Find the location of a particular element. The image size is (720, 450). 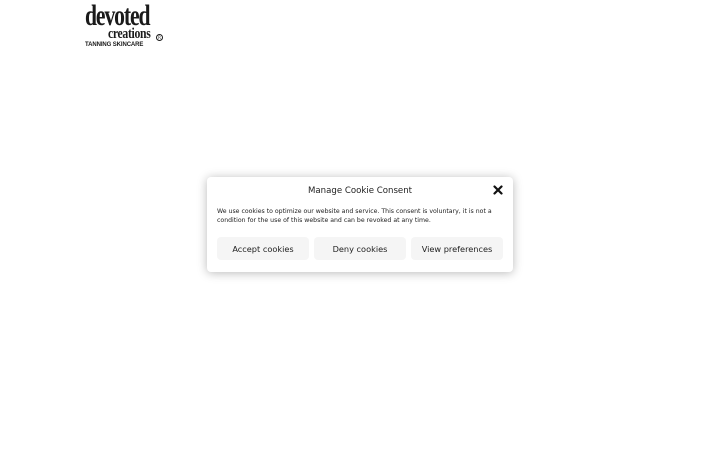

dialog-title: Manage Cookie Consent is located at coordinates (360, 191).